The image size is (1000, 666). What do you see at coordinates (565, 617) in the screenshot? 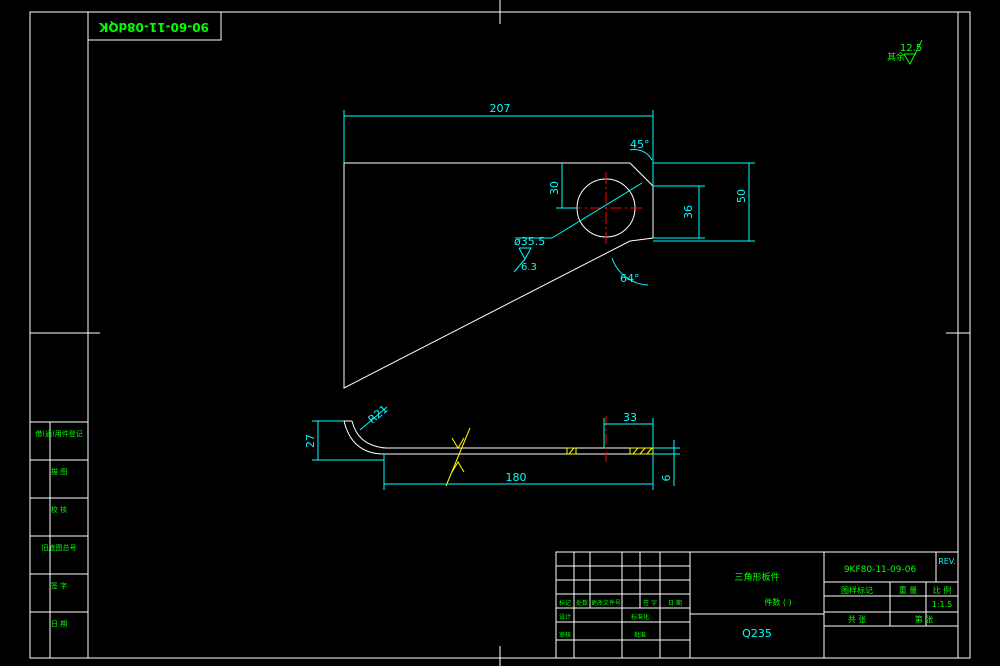
I see `row-label-5: 设计` at bounding box center [565, 617].